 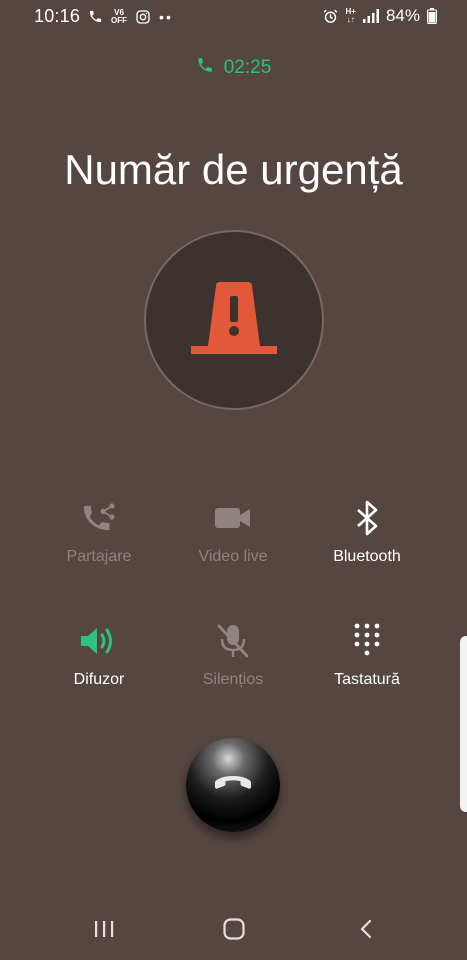 I want to click on call-duration: 02:25, so click(x=247, y=67).